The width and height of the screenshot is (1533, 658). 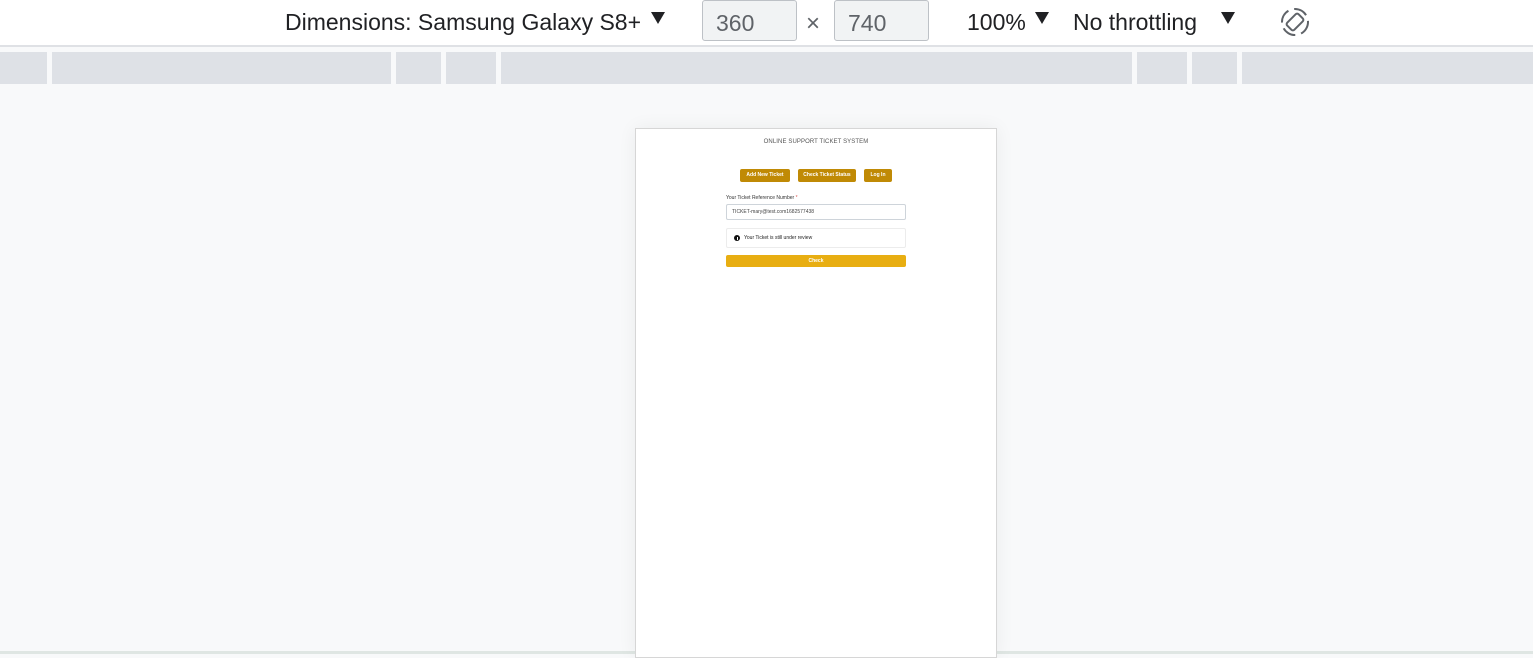 I want to click on check-button: Check, so click(x=816, y=261).